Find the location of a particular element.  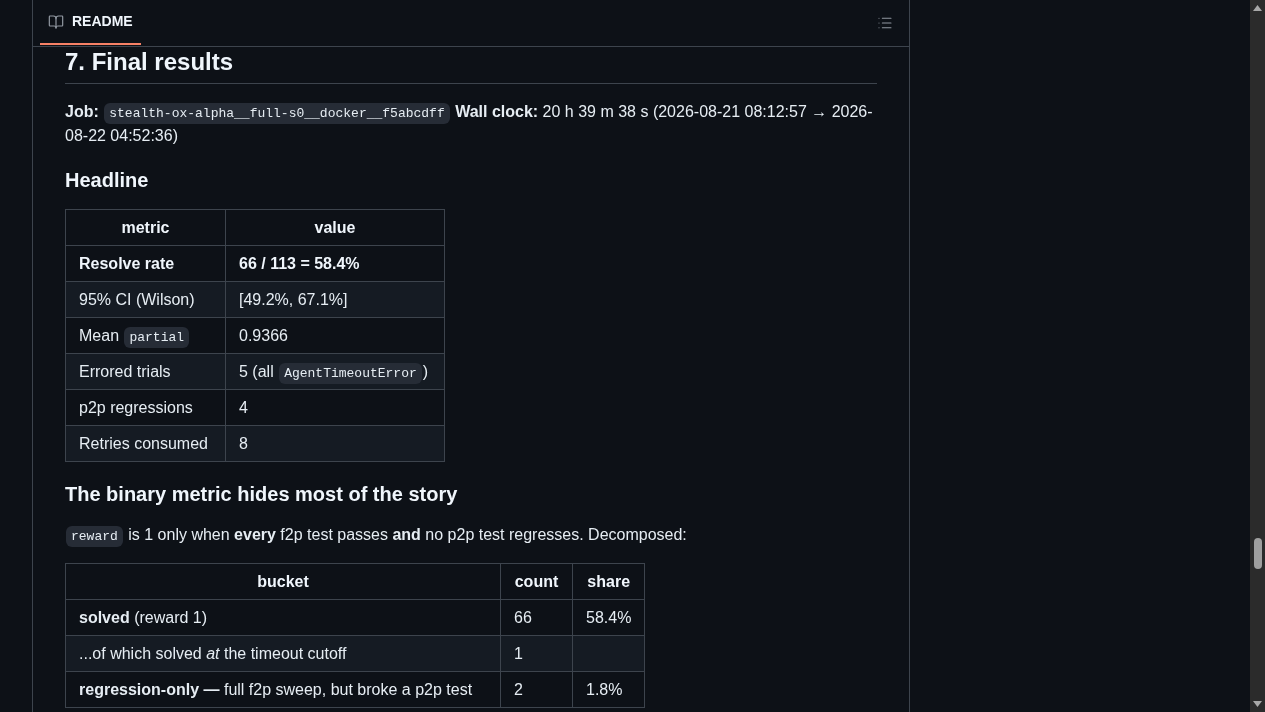

table-cell: 1 is located at coordinates (536, 653).